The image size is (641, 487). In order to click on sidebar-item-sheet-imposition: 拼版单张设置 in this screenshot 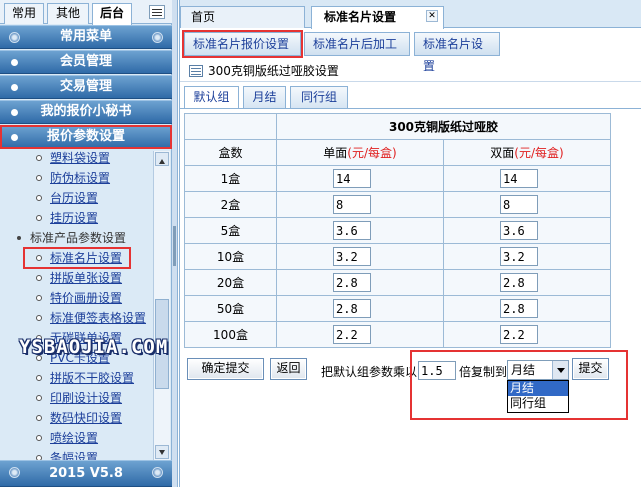, I will do `click(76, 278)`.